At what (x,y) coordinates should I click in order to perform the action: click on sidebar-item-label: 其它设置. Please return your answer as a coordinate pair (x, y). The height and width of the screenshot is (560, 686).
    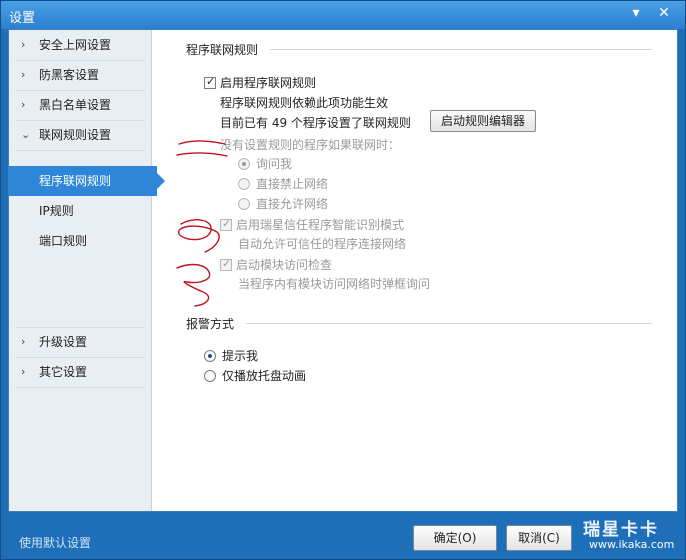
    Looking at the image, I should click on (63, 372).